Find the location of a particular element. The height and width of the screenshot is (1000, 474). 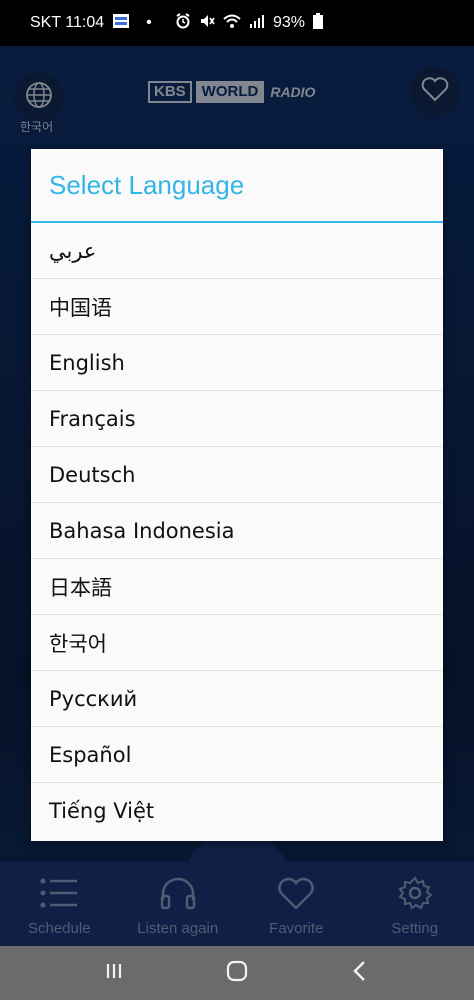

signal-icon is located at coordinates (257, 23).